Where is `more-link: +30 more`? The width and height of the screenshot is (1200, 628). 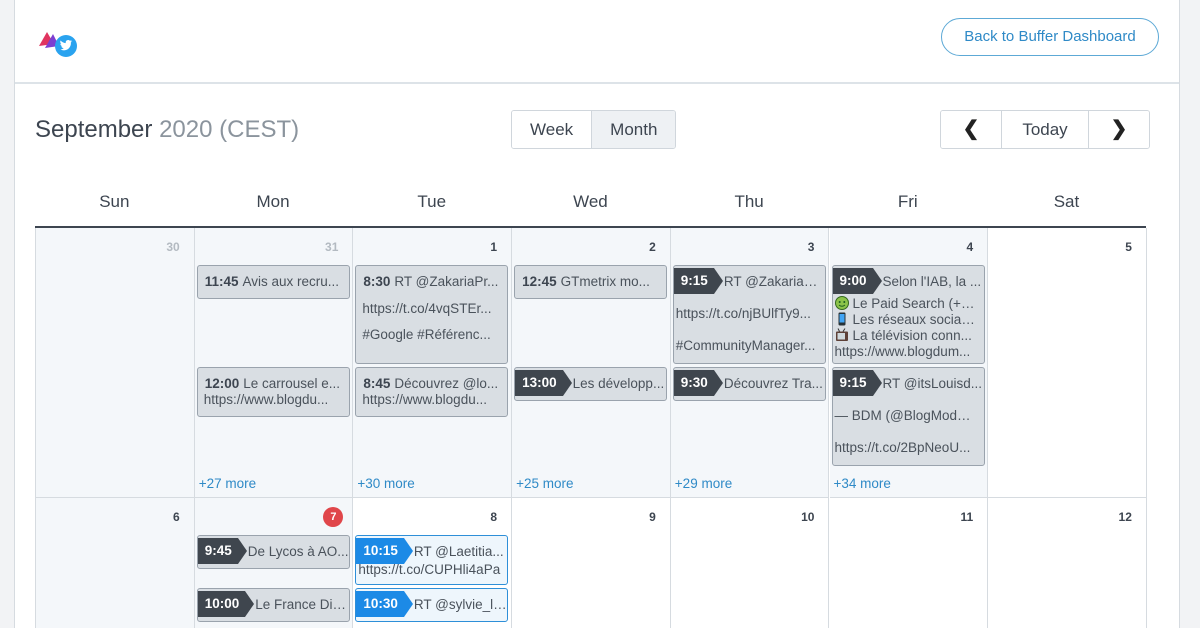
more-link: +30 more is located at coordinates (385, 483).